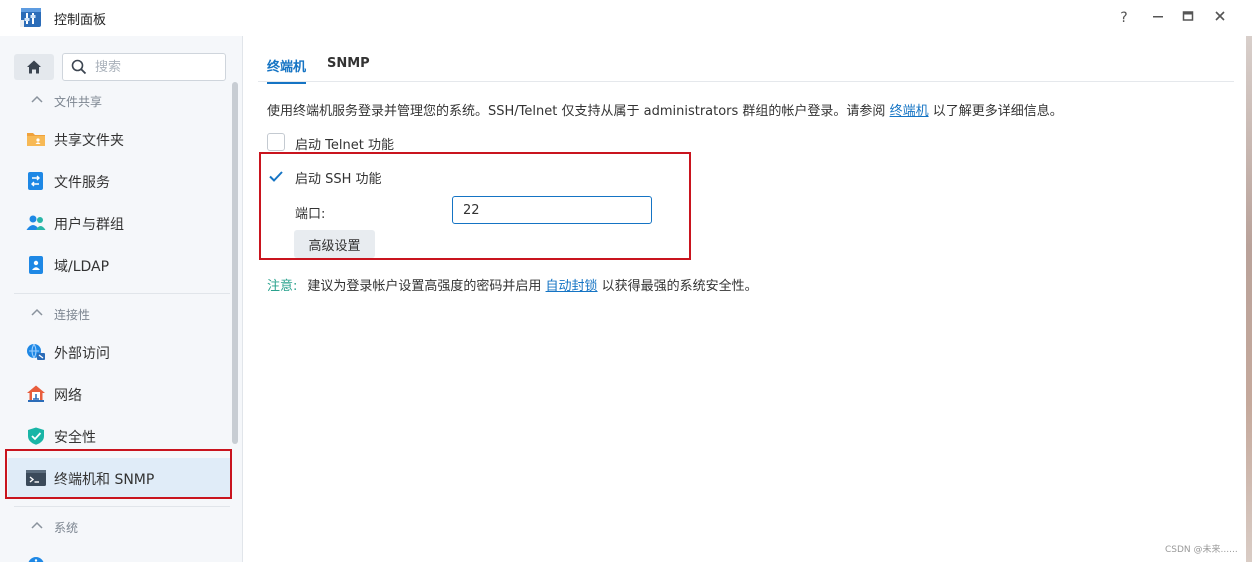  Describe the element at coordinates (89, 225) in the screenshot. I see `sidebar-item-label: 用户与群组` at that location.